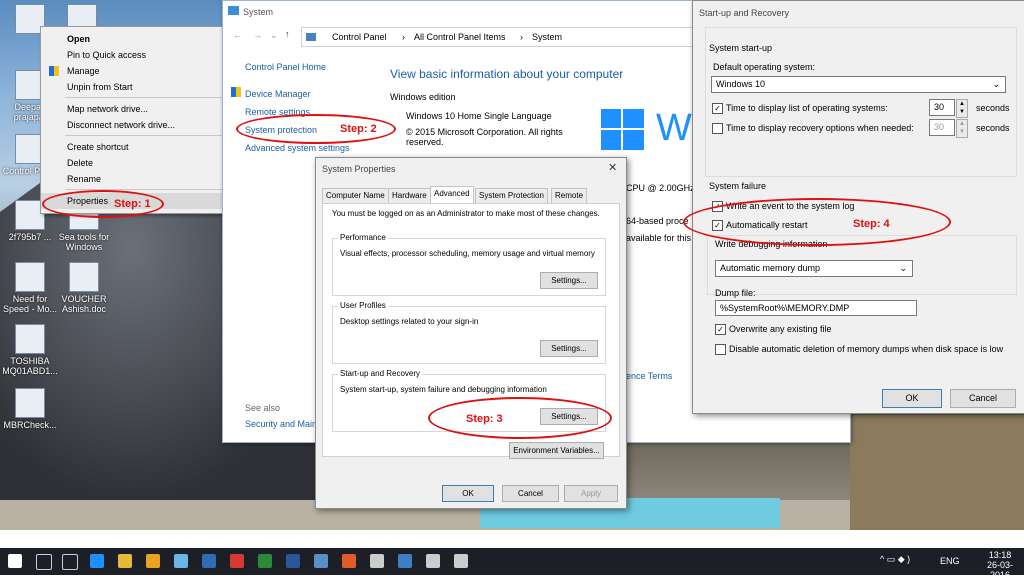 Image resolution: width=1024 pixels, height=580 pixels. Describe the element at coordinates (136, 179) in the screenshot. I see `menu-item-rename: Rename` at that location.